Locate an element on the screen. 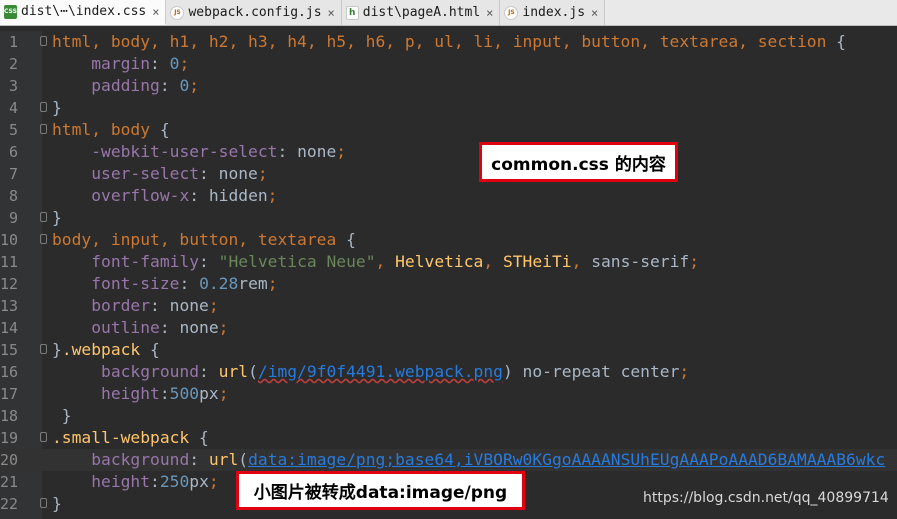 This screenshot has width=897, height=519. code-token: Helvetica is located at coordinates (439, 261).